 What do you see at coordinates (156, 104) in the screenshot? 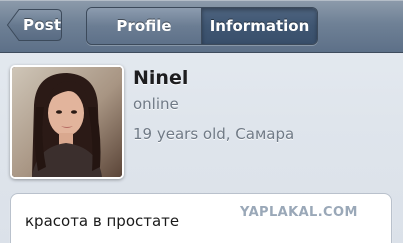
I see `online-status: online` at bounding box center [156, 104].